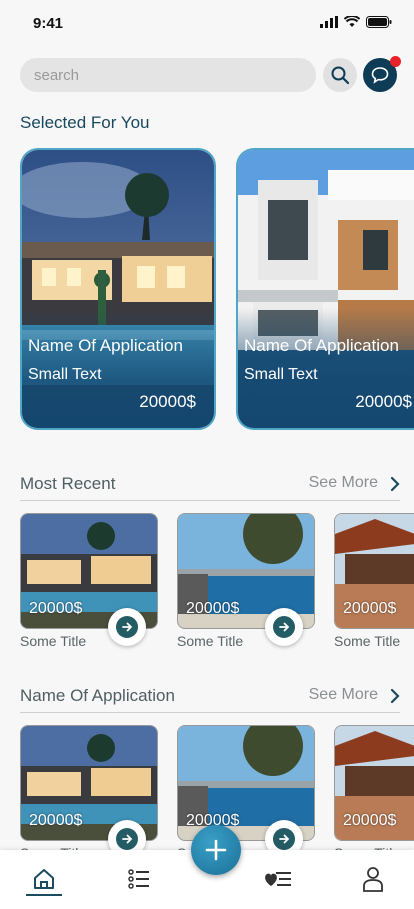 This screenshot has width=414, height=909. I want to click on search-icon, so click(340, 75).